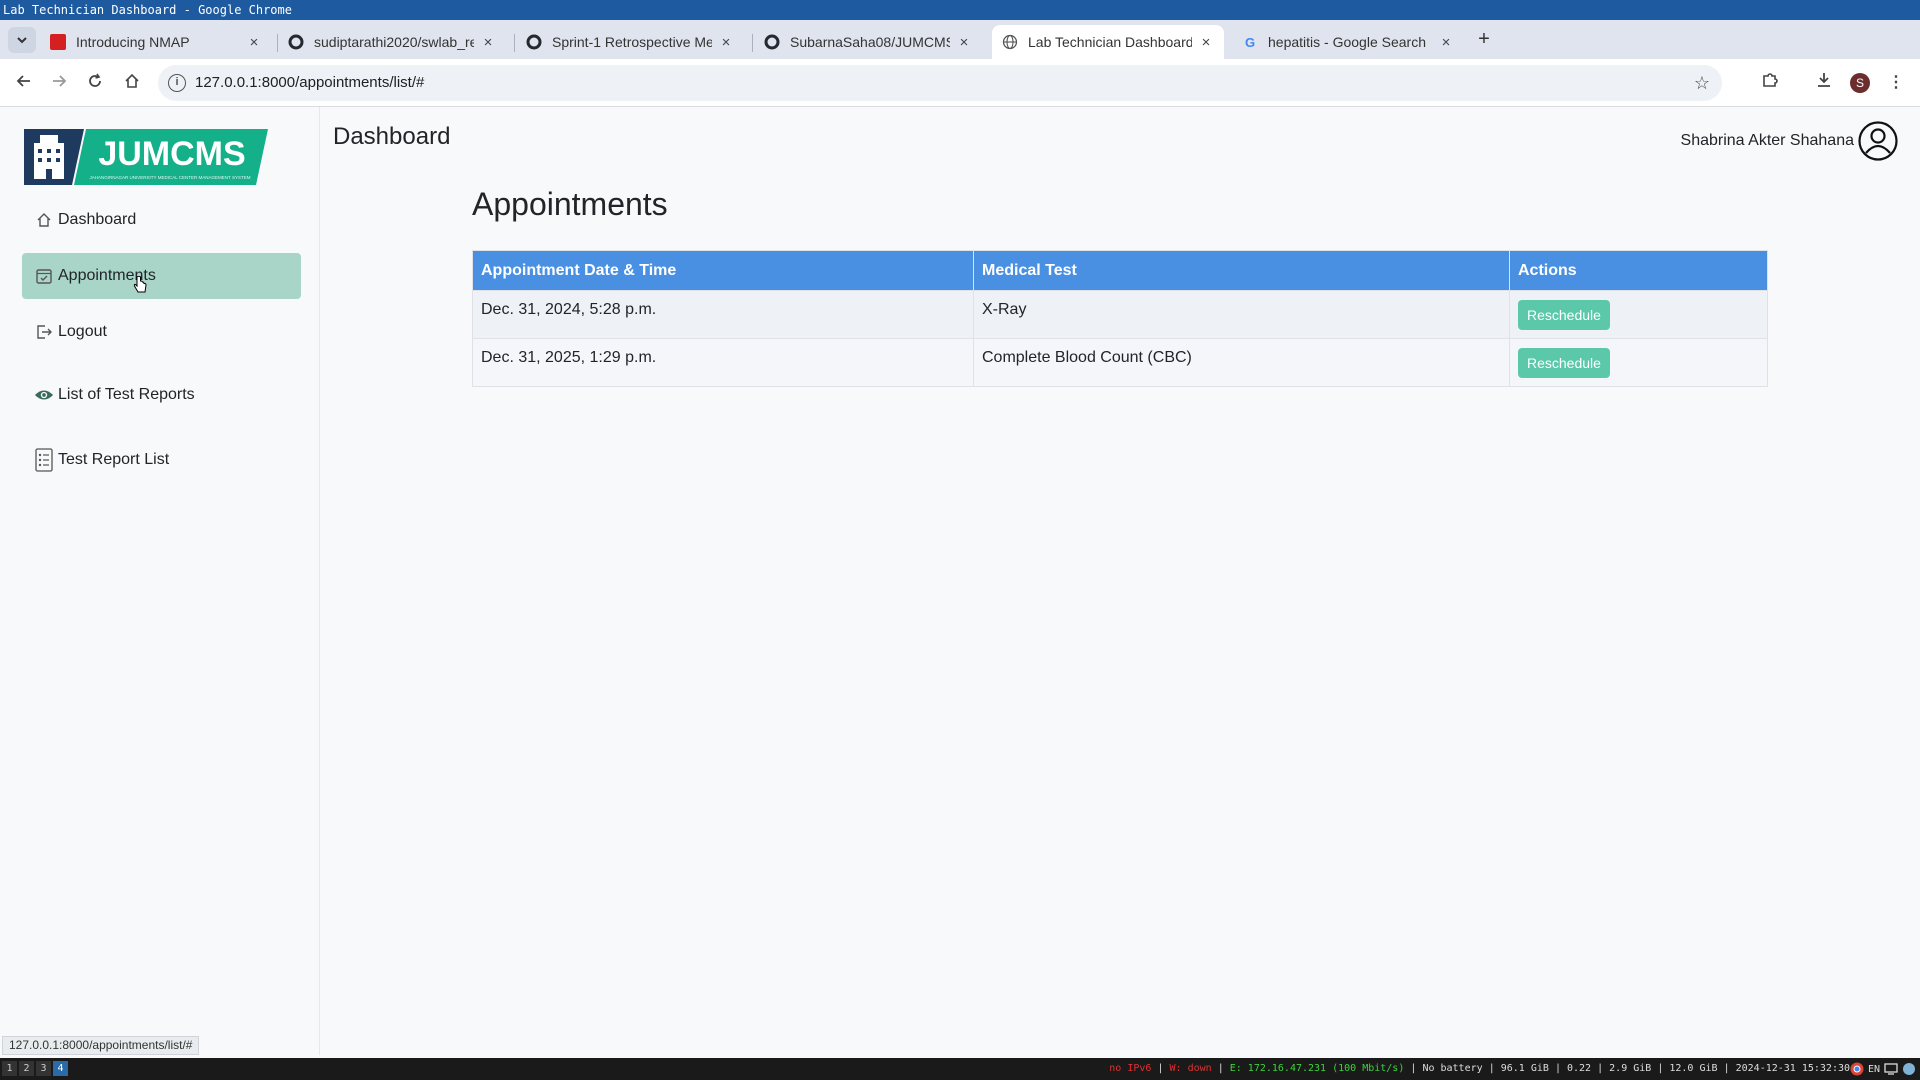 This screenshot has width=1920, height=1080. I want to click on new-tab-button: +, so click(1484, 39).